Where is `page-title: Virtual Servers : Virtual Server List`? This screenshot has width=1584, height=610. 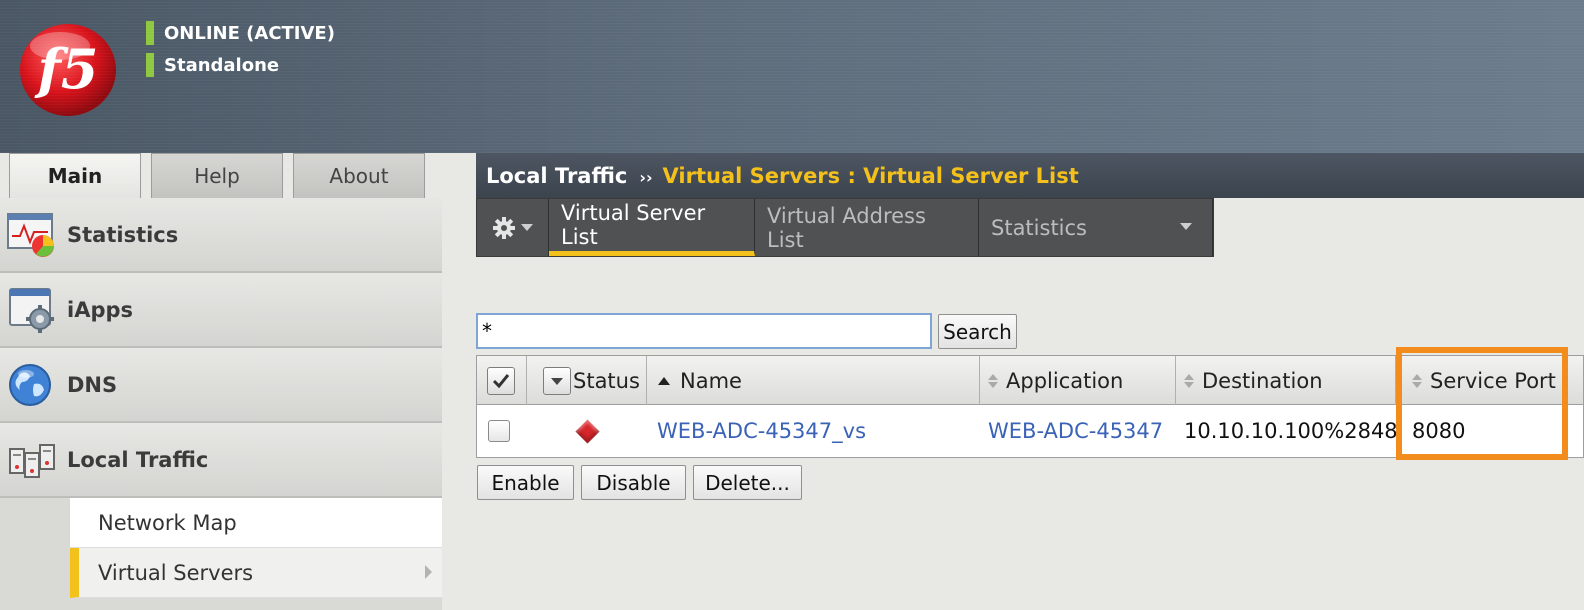 page-title: Virtual Servers : Virtual Server List is located at coordinates (870, 175).